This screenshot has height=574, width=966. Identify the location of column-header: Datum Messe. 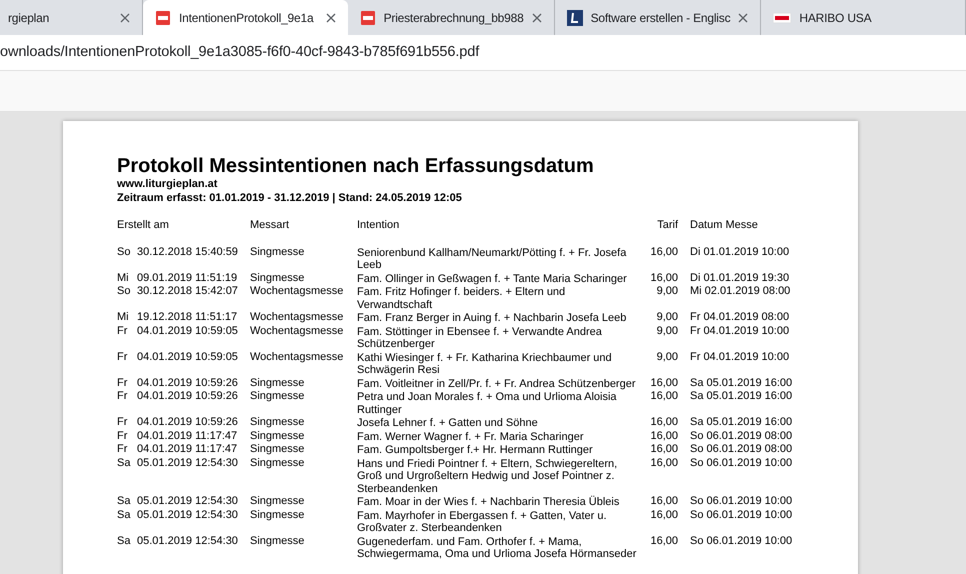
(723, 225).